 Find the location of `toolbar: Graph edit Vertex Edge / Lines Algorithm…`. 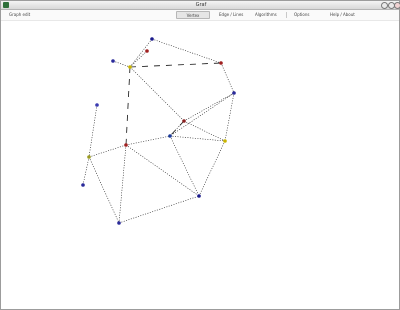

toolbar: Graph edit Vertex Edge / Lines Algorithm… is located at coordinates (200, 15).